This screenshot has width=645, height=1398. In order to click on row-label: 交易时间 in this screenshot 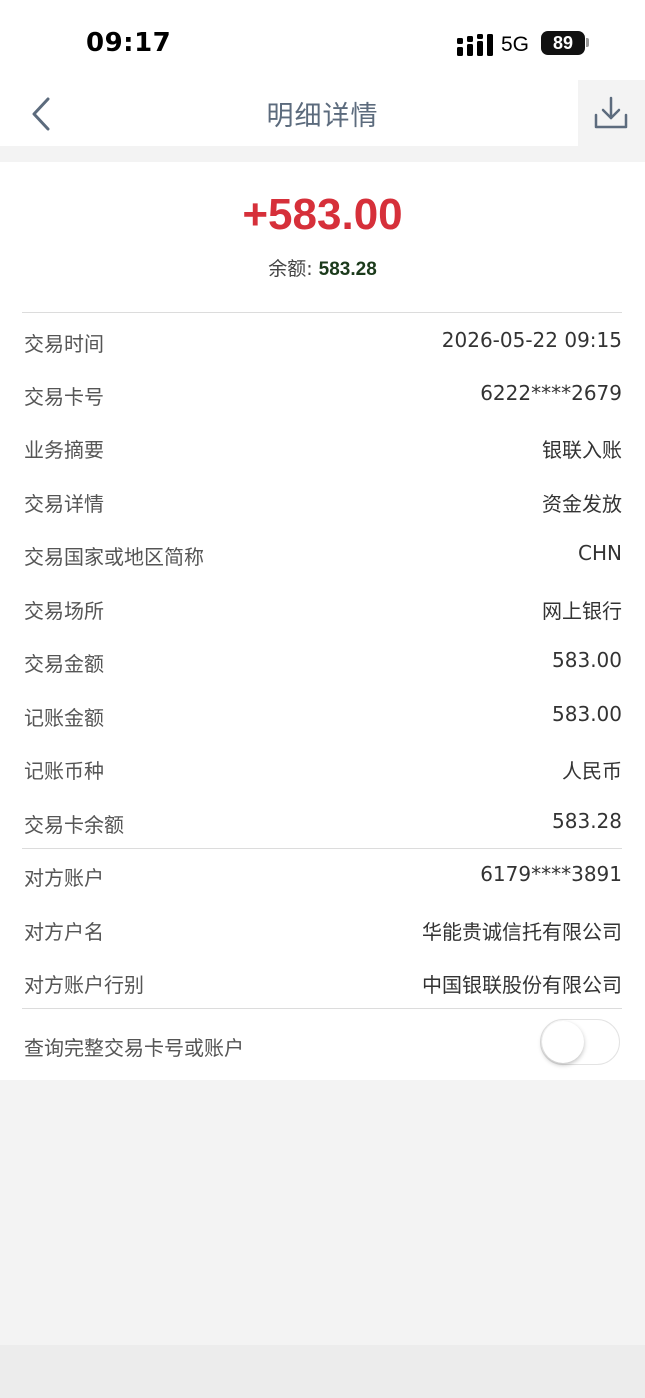, I will do `click(64, 344)`.